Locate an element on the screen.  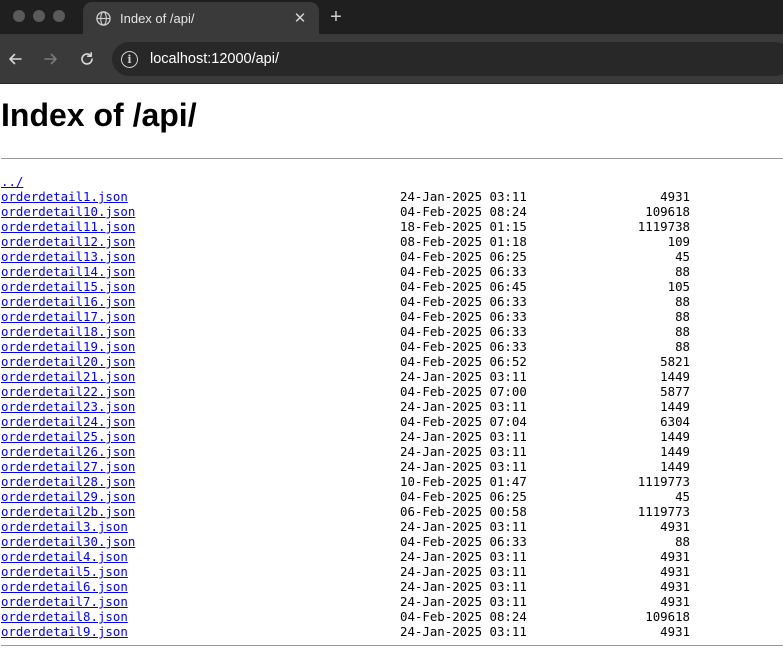
file-name-cell: orderdetail25.json is located at coordinates (200, 436).